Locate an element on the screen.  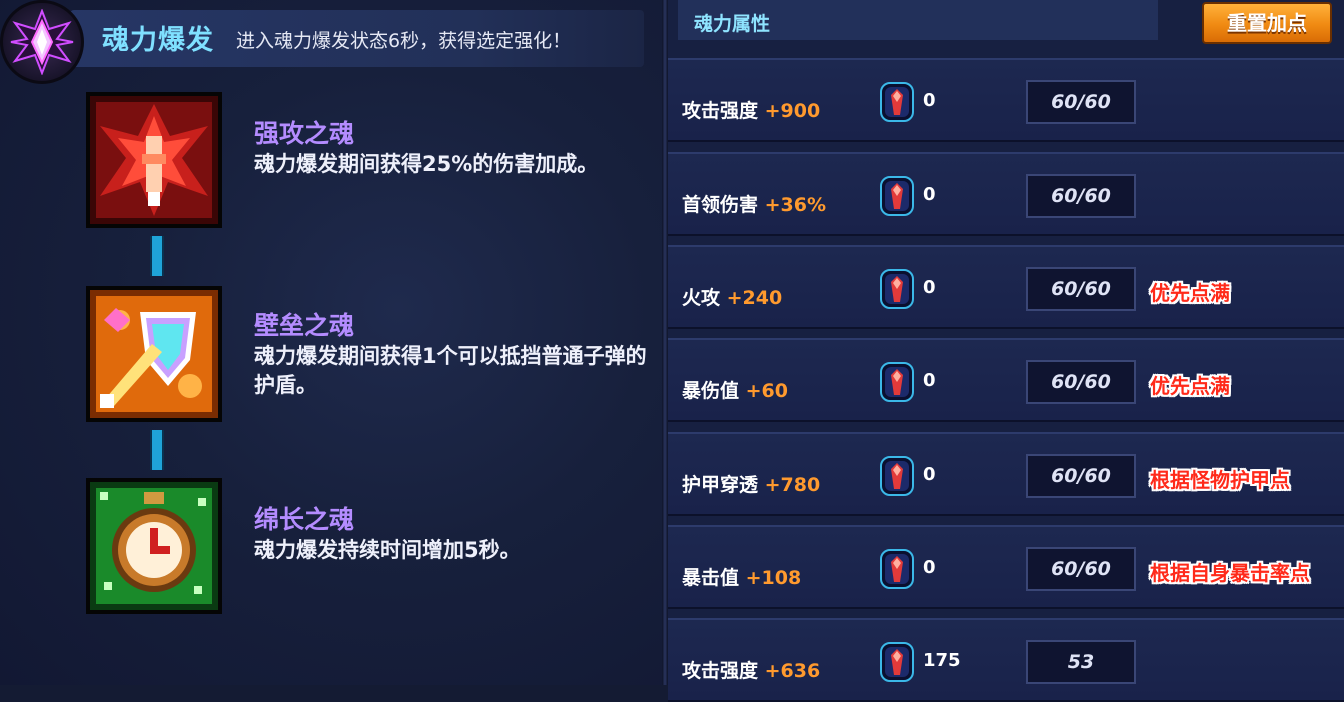
attribute-row: 暴击值 +108 0 60/60 根据自身暴击率点 is located at coordinates (1006, 567).